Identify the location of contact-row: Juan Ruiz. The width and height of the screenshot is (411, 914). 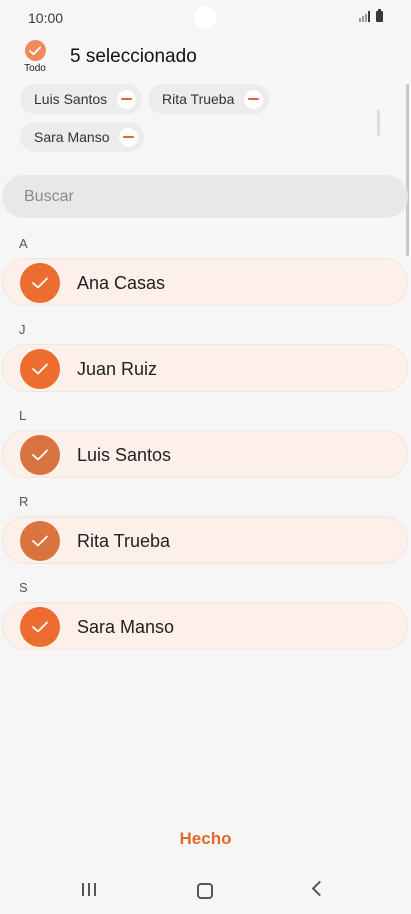
(205, 368).